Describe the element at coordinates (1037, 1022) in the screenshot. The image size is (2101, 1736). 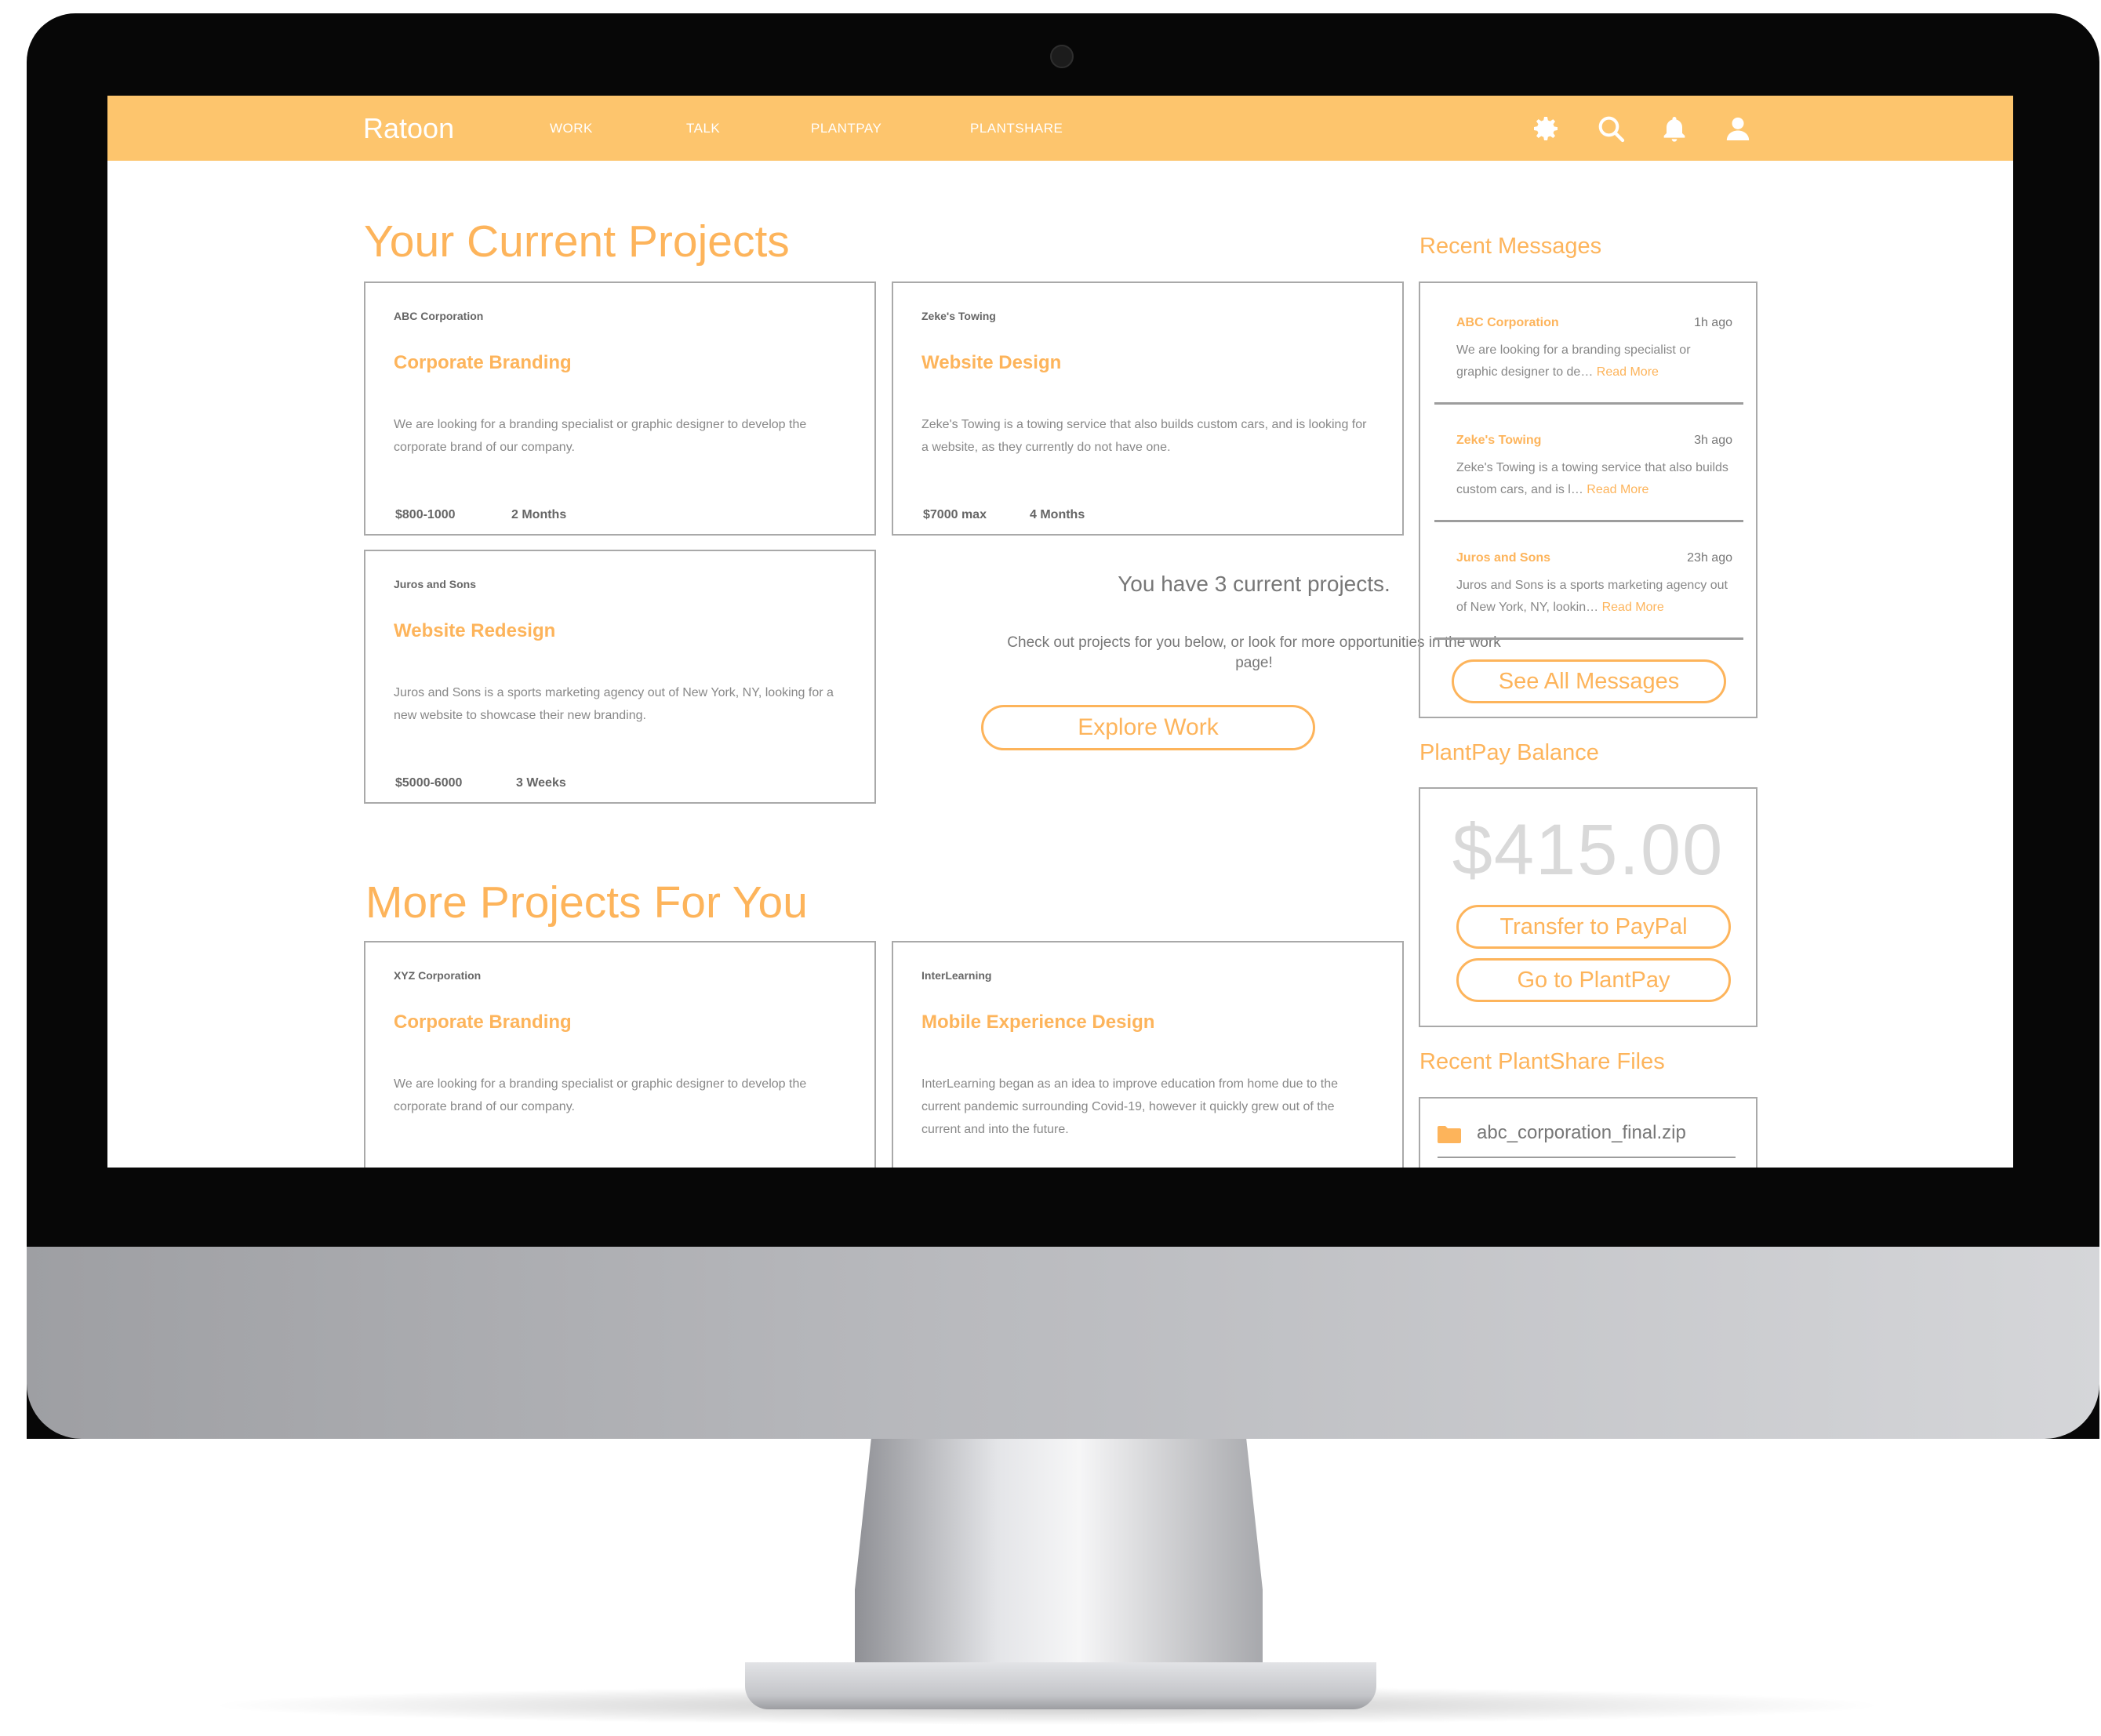
I see `project-title: Mobile Experience Design` at that location.